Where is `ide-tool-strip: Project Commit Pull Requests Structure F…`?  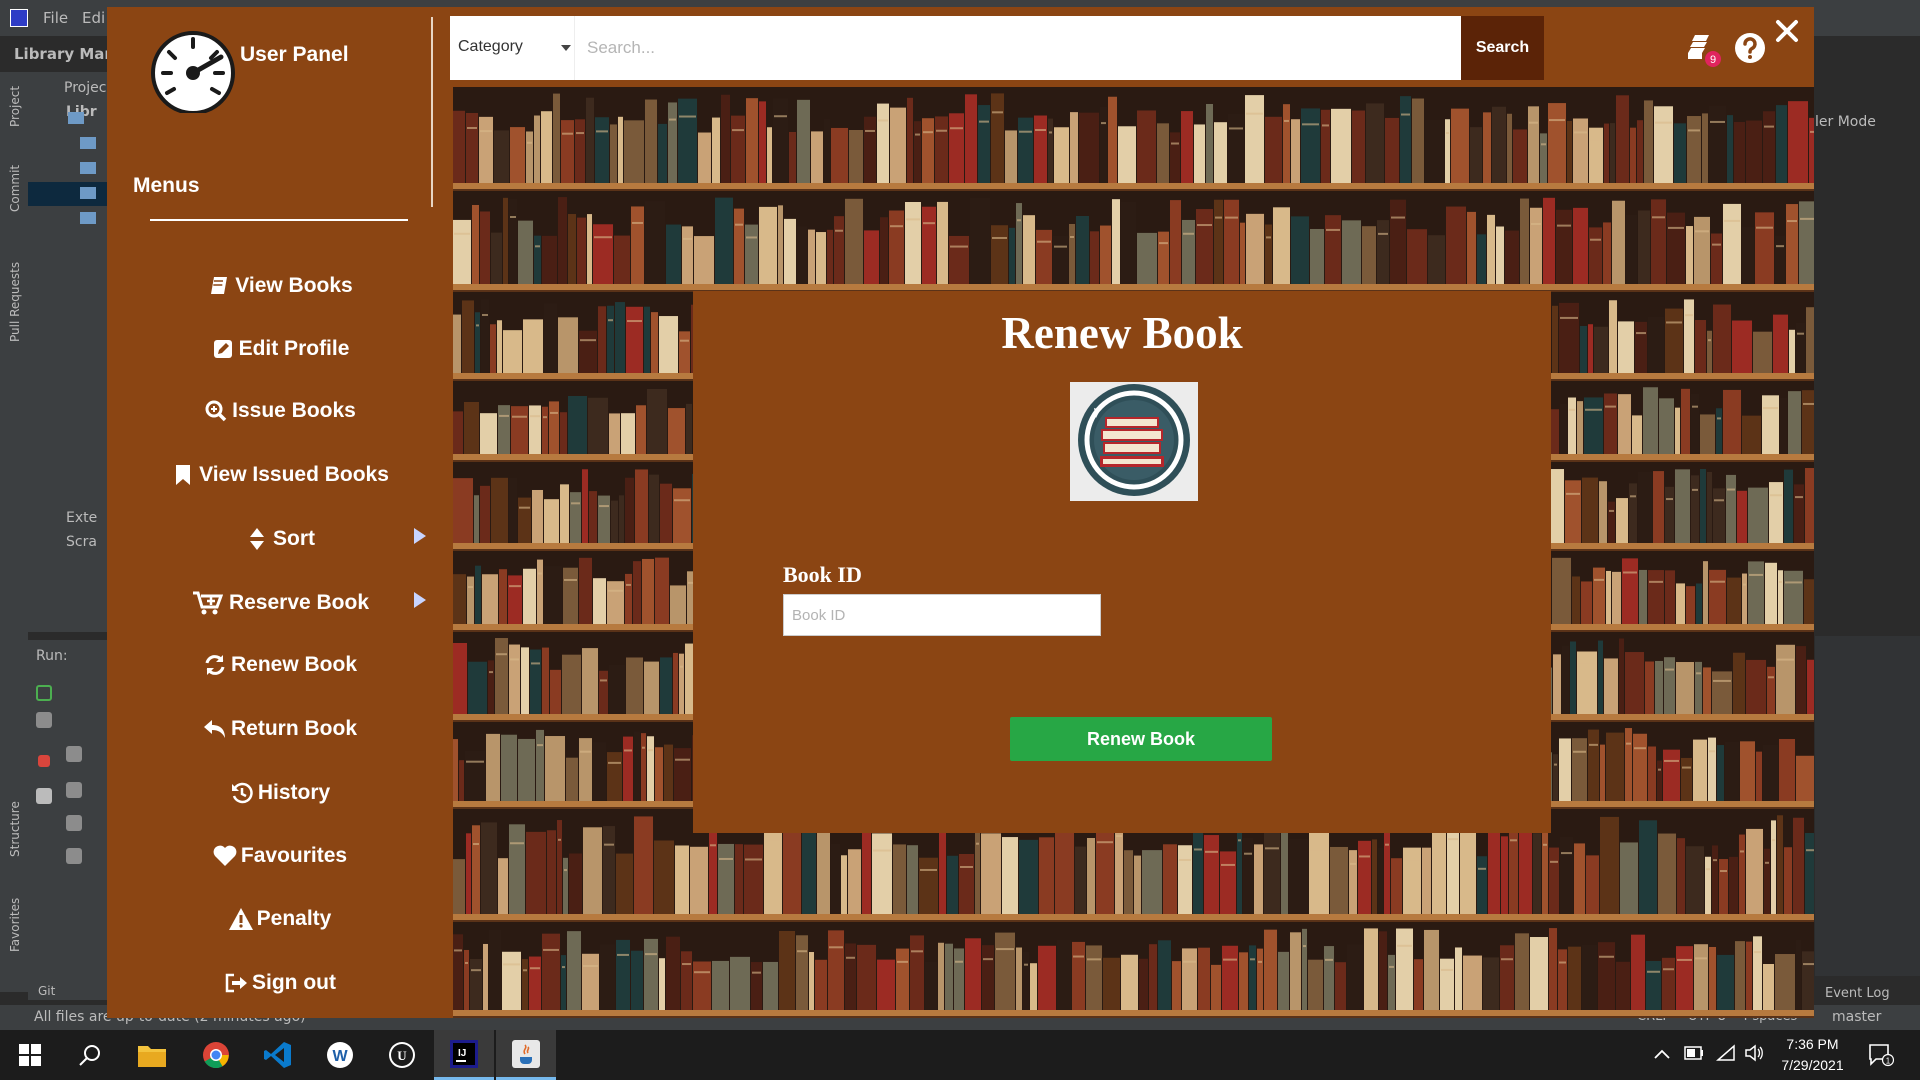
ide-tool-strip: Project Commit Pull Requests Structure F… is located at coordinates (14, 532).